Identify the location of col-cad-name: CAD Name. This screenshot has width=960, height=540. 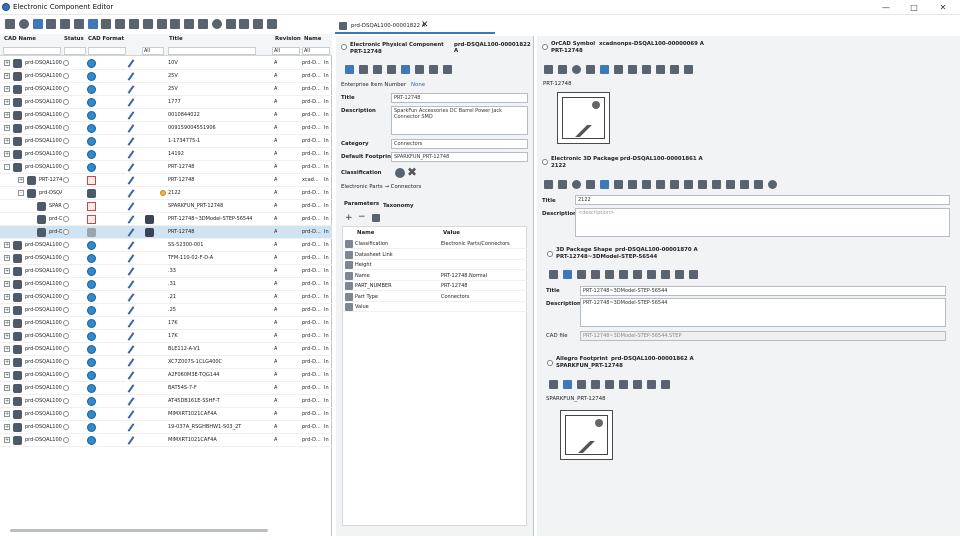
(20, 39).